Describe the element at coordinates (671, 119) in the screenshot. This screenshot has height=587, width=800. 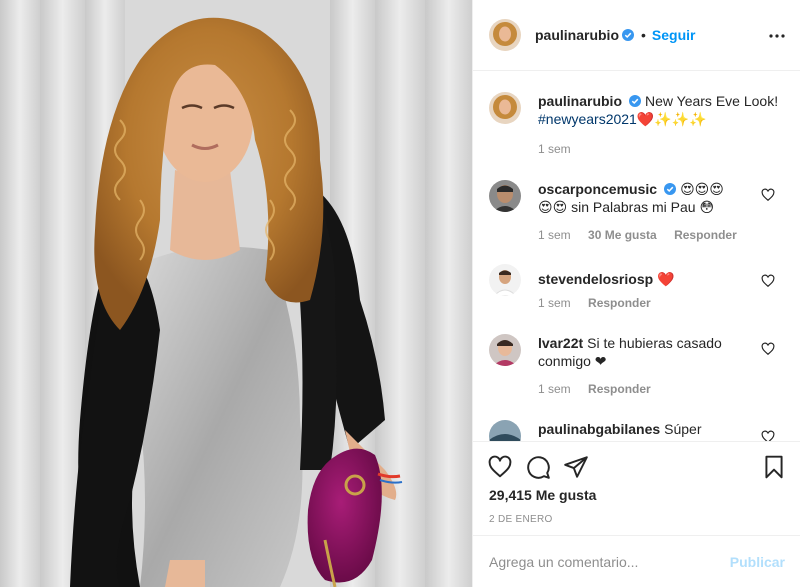
I see `caption-emoji: ❤️✨✨✨` at that location.